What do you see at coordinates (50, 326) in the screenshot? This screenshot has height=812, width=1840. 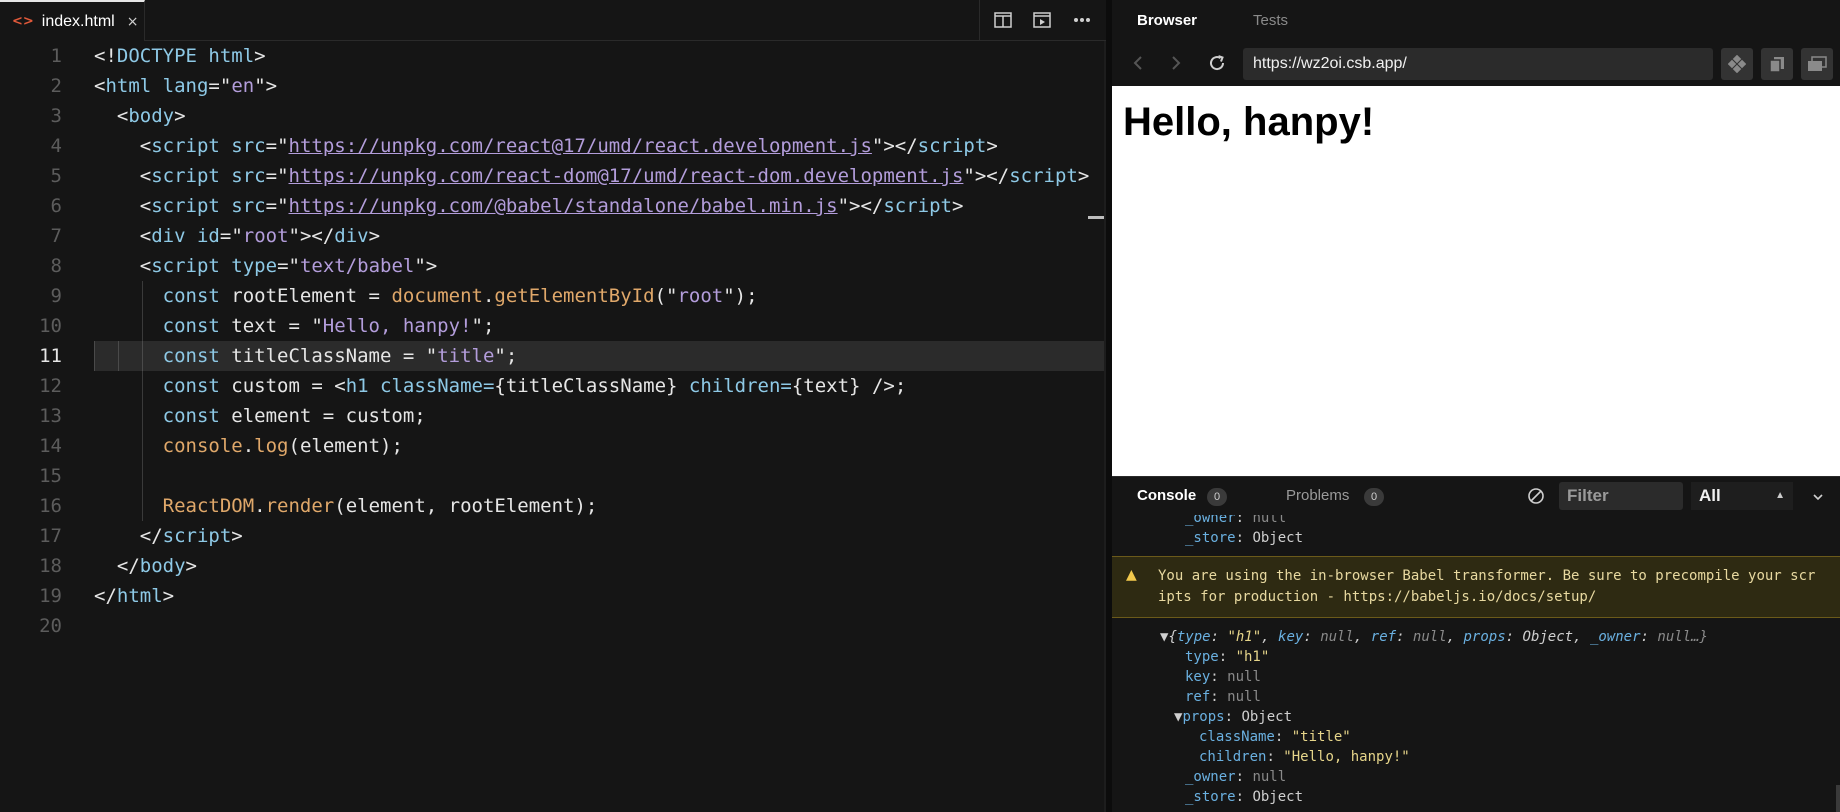 I see `line-number: 10` at bounding box center [50, 326].